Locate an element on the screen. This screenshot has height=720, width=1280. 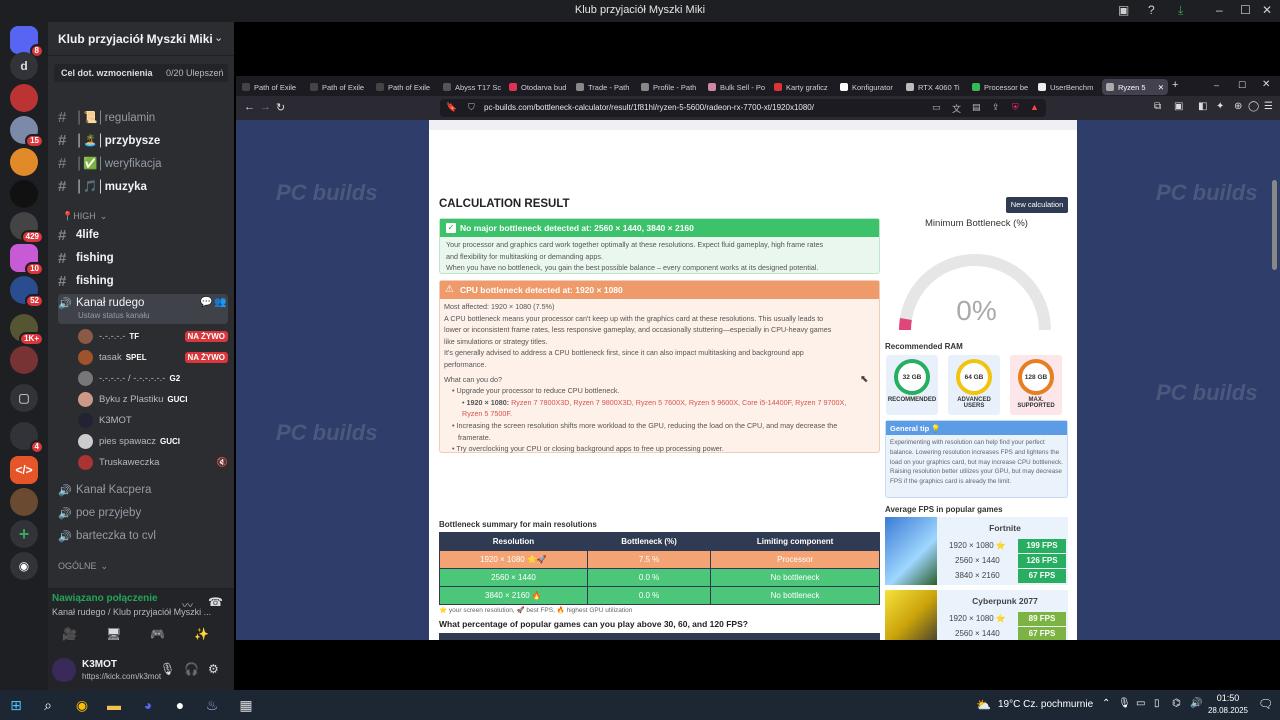
activity-icon: 🎮 is located at coordinates (157, 634).